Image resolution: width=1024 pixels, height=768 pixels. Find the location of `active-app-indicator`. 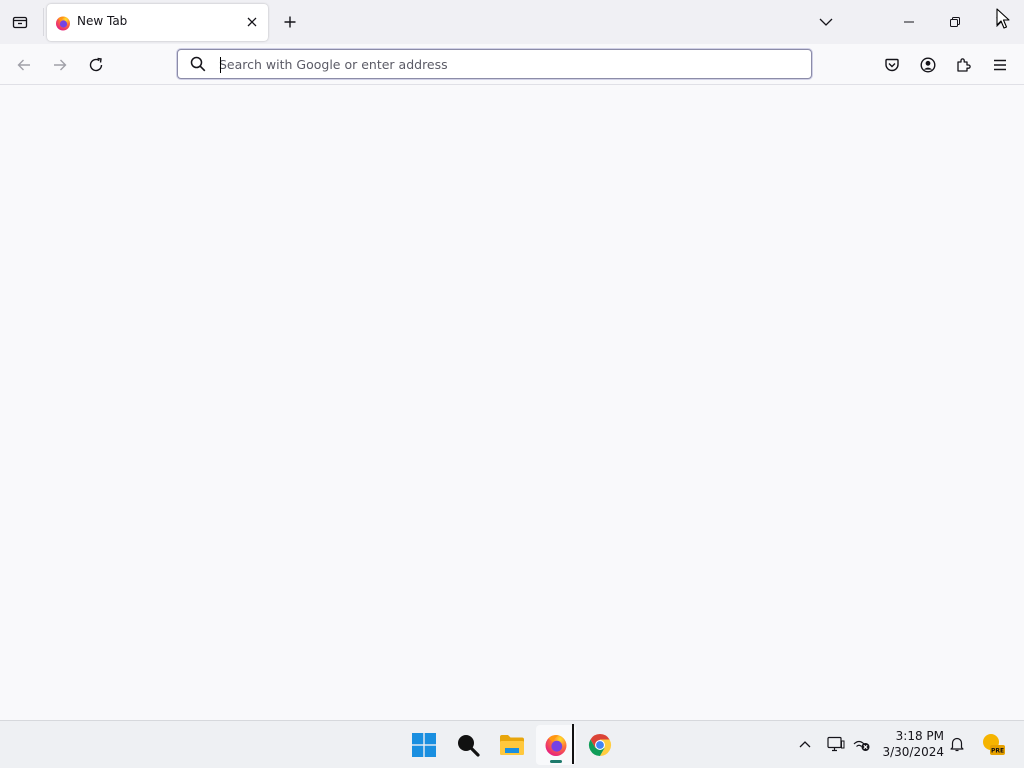

active-app-indicator is located at coordinates (556, 761).